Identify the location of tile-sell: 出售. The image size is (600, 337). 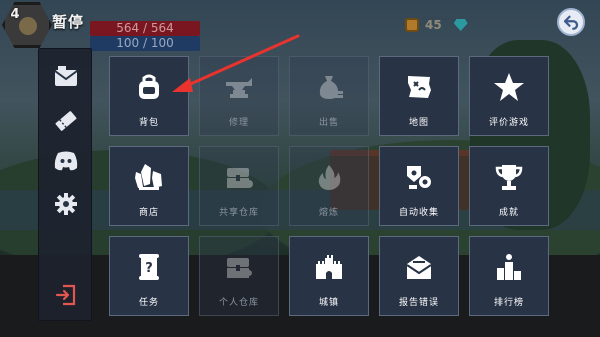
(329, 96).